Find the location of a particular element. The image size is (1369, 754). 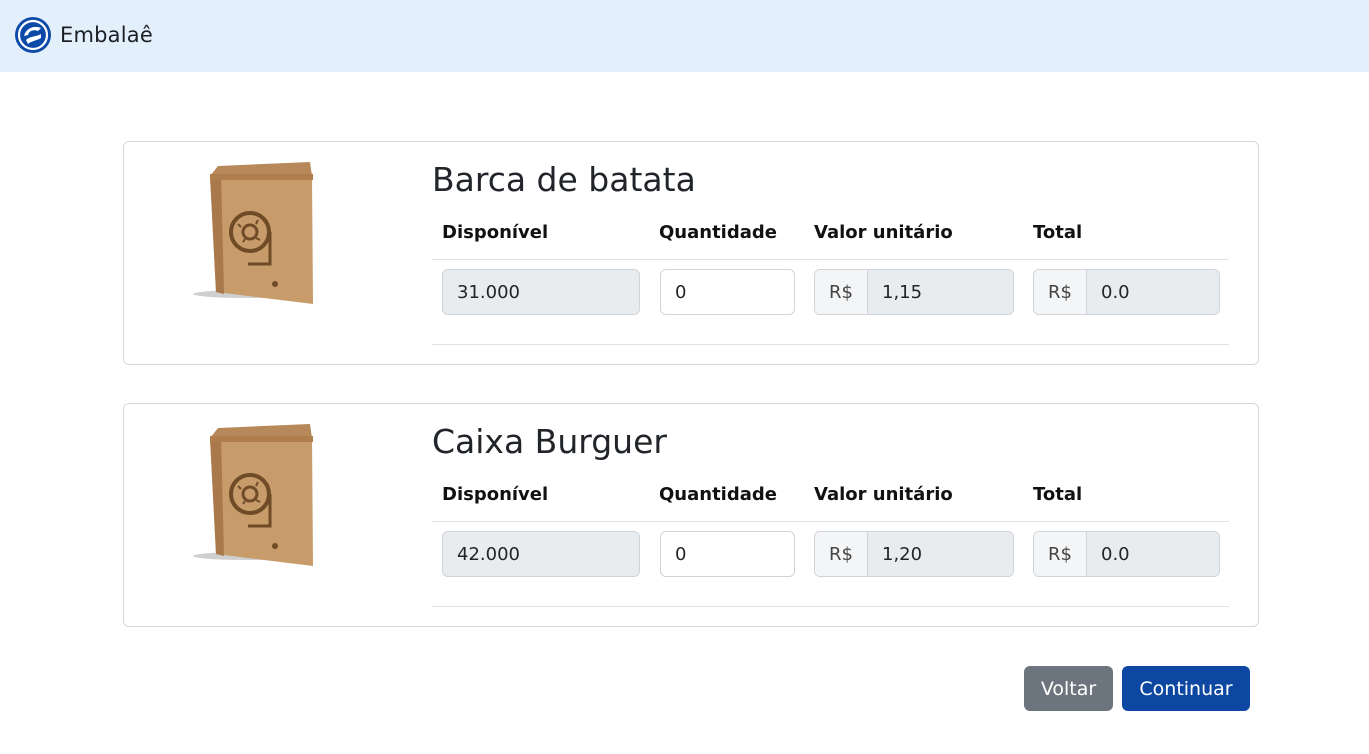

unit-price-field: R$ 1,15 is located at coordinates (914, 292).